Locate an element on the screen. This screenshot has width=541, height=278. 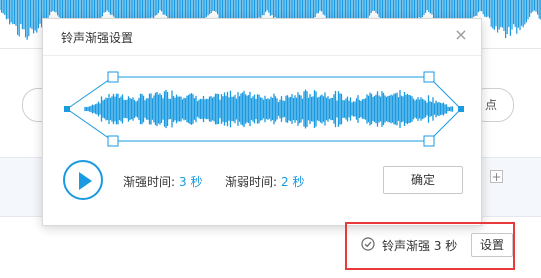
fade-in-time: 渐强时间: 3 秒 is located at coordinates (163, 181).